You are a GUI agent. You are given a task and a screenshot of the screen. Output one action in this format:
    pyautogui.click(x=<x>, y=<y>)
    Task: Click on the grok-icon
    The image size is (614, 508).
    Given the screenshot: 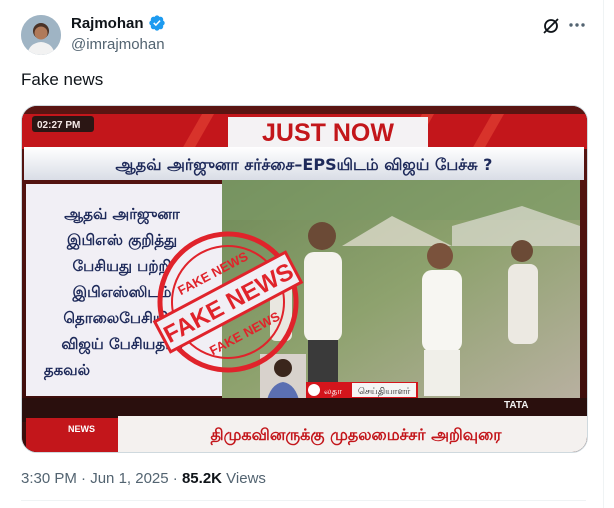 What is the action you would take?
    pyautogui.click(x=551, y=26)
    